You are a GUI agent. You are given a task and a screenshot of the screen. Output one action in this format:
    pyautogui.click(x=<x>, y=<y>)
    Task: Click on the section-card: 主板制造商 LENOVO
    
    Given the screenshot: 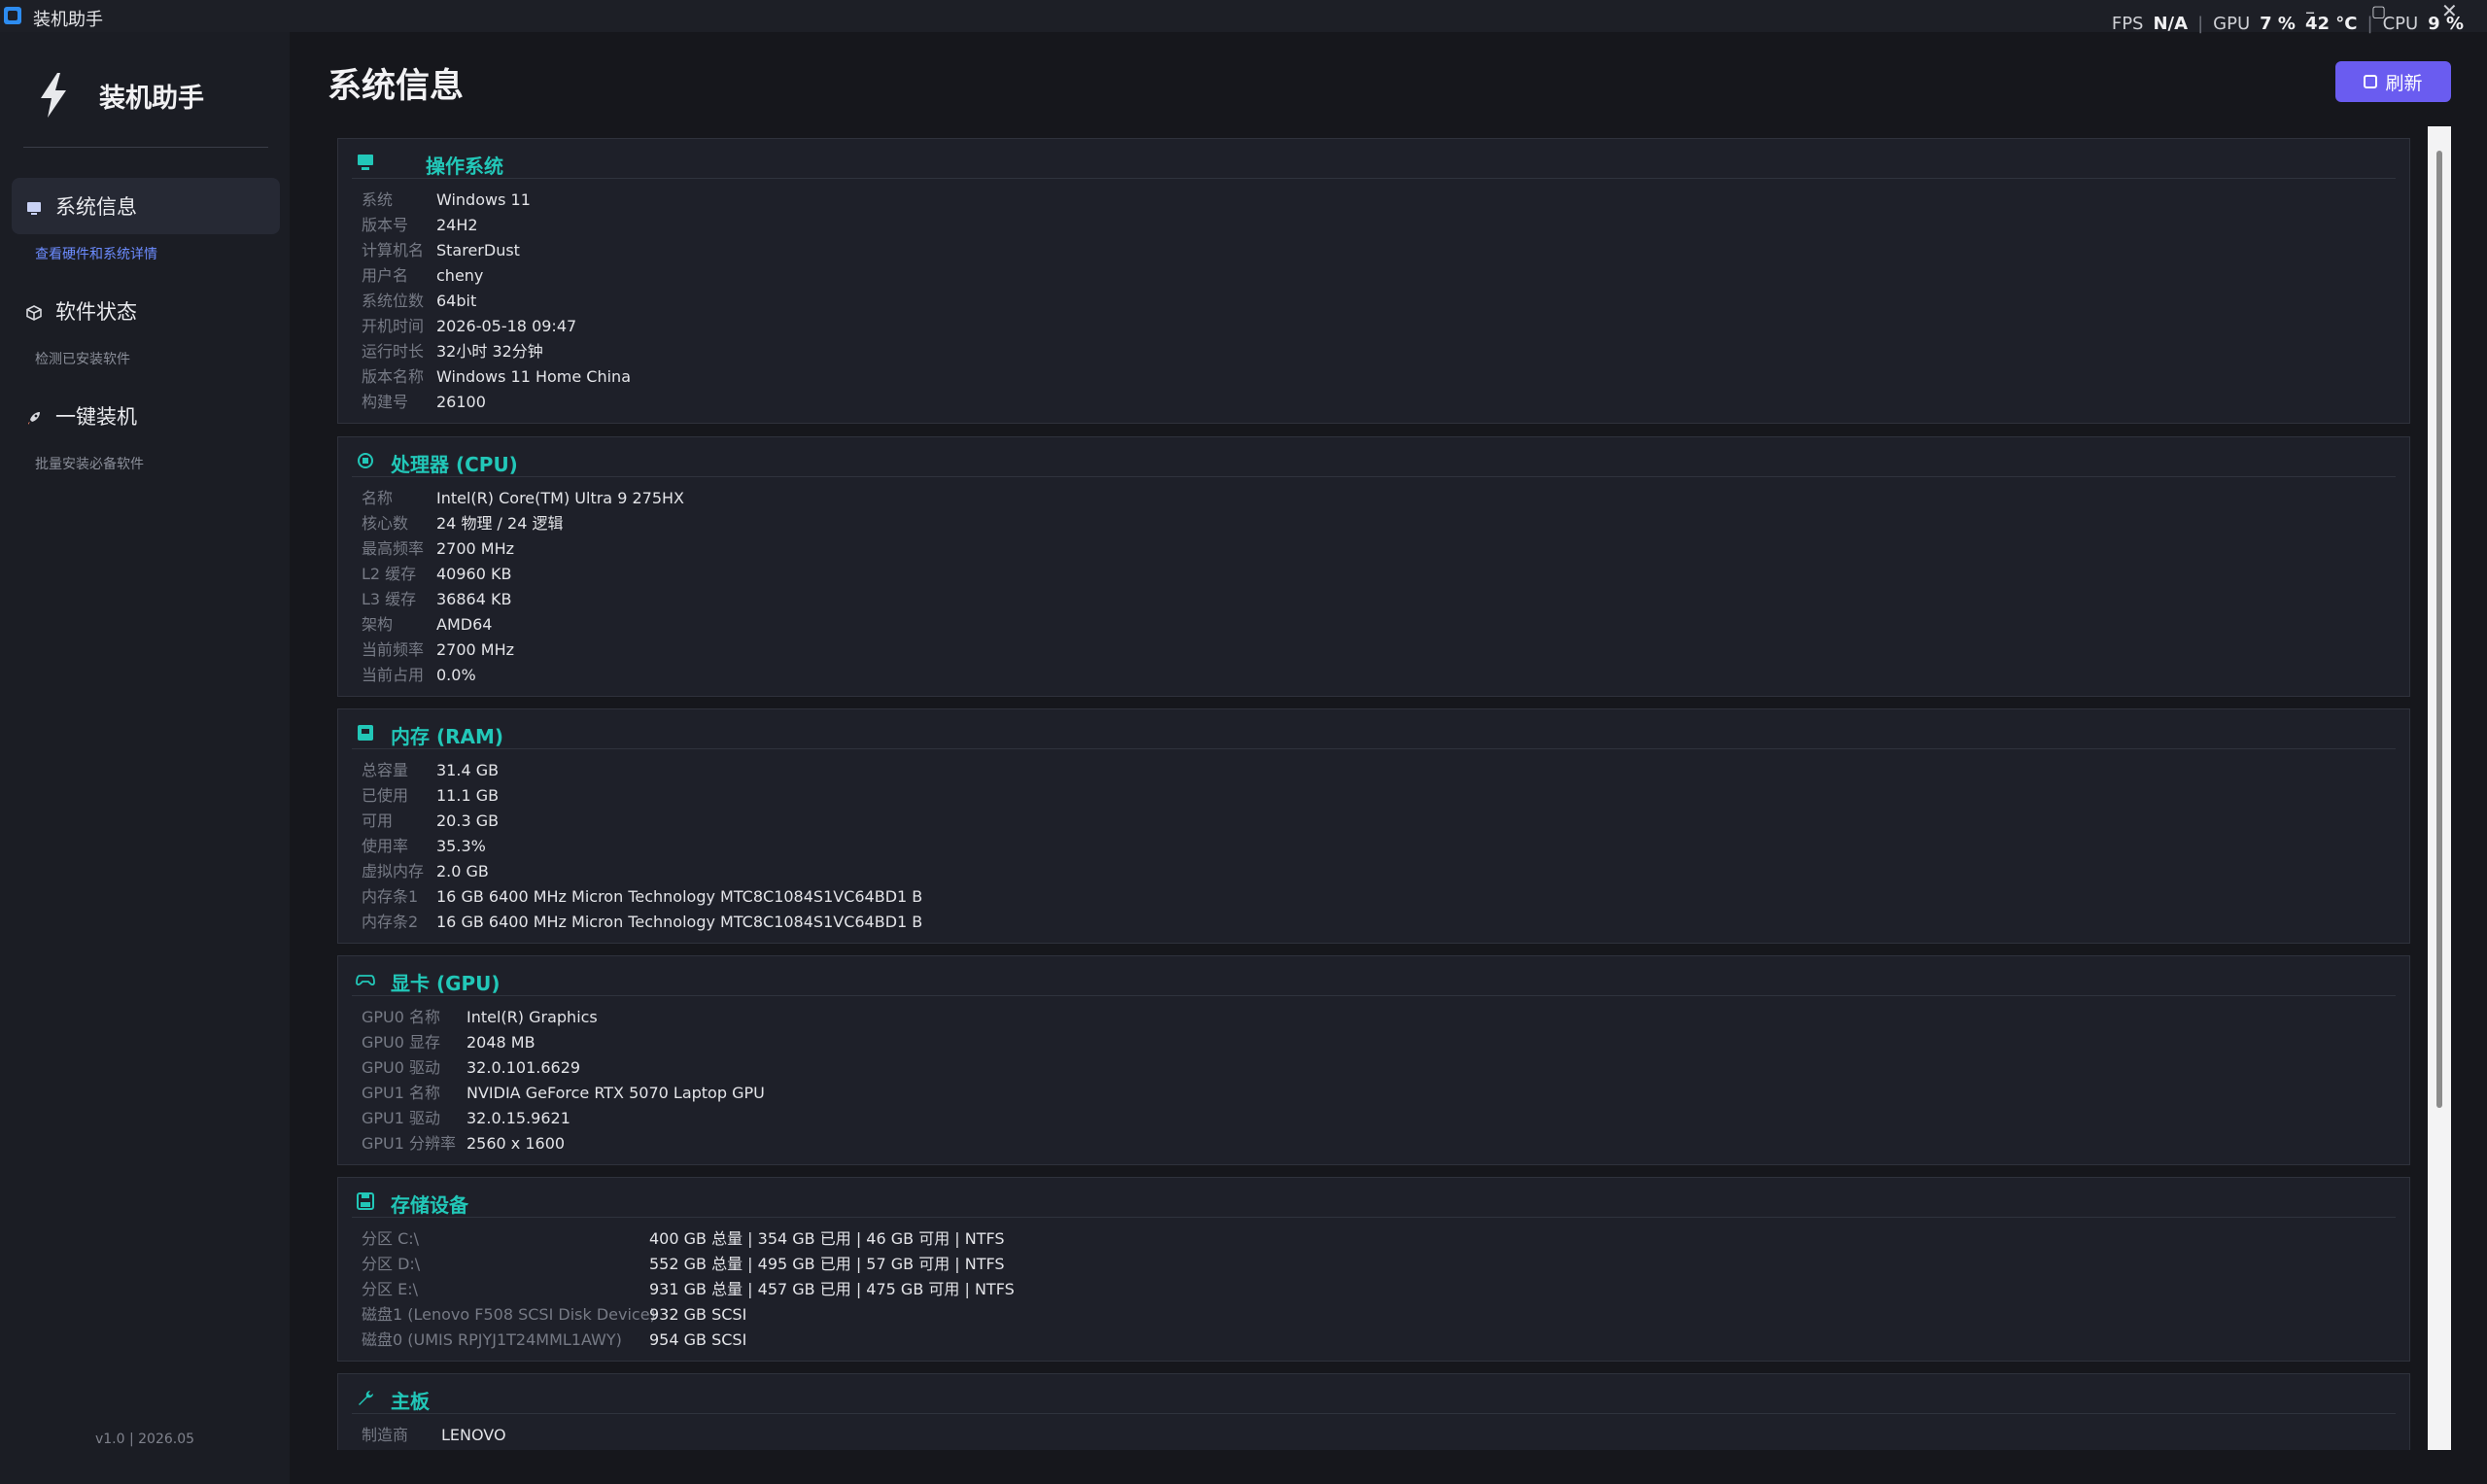 What is the action you would take?
    pyautogui.click(x=1373, y=1411)
    